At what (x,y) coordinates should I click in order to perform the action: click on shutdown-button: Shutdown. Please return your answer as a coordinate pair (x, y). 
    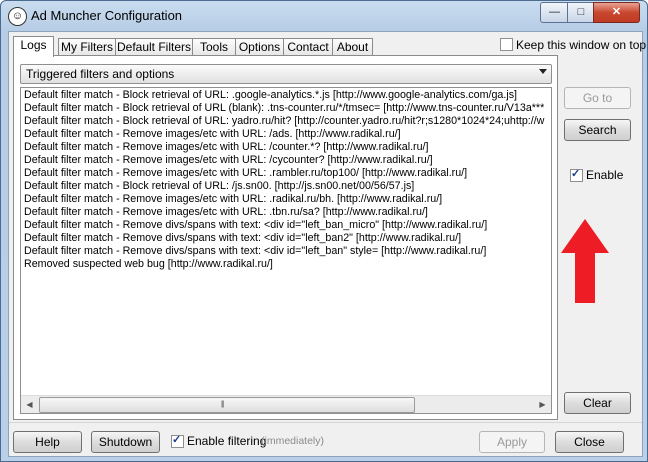
    Looking at the image, I should click on (125, 442).